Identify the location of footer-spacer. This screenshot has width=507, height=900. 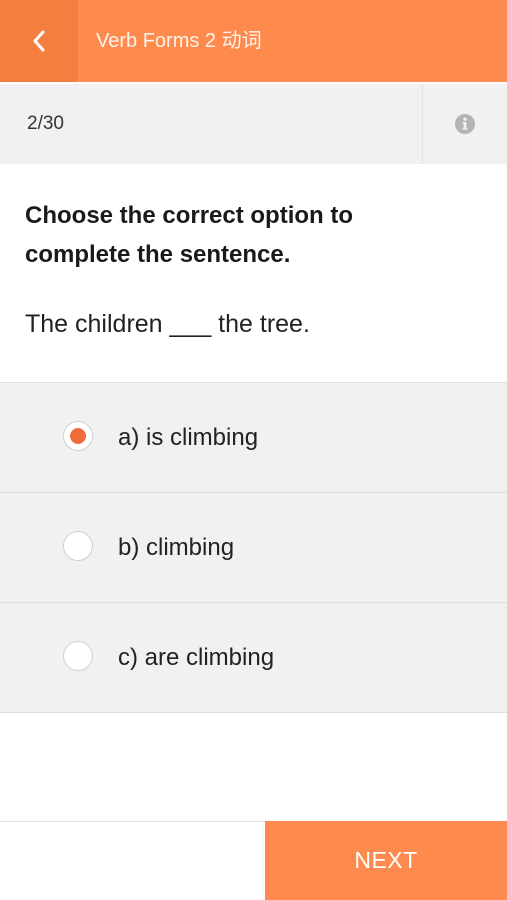
(132, 860).